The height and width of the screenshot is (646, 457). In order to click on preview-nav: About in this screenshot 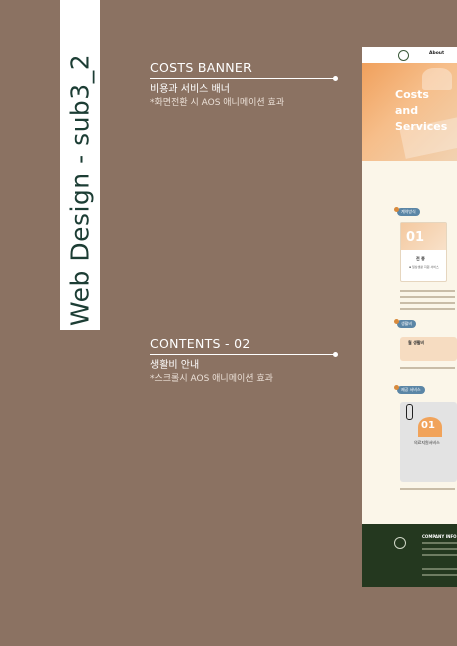, I will do `click(409, 55)`.